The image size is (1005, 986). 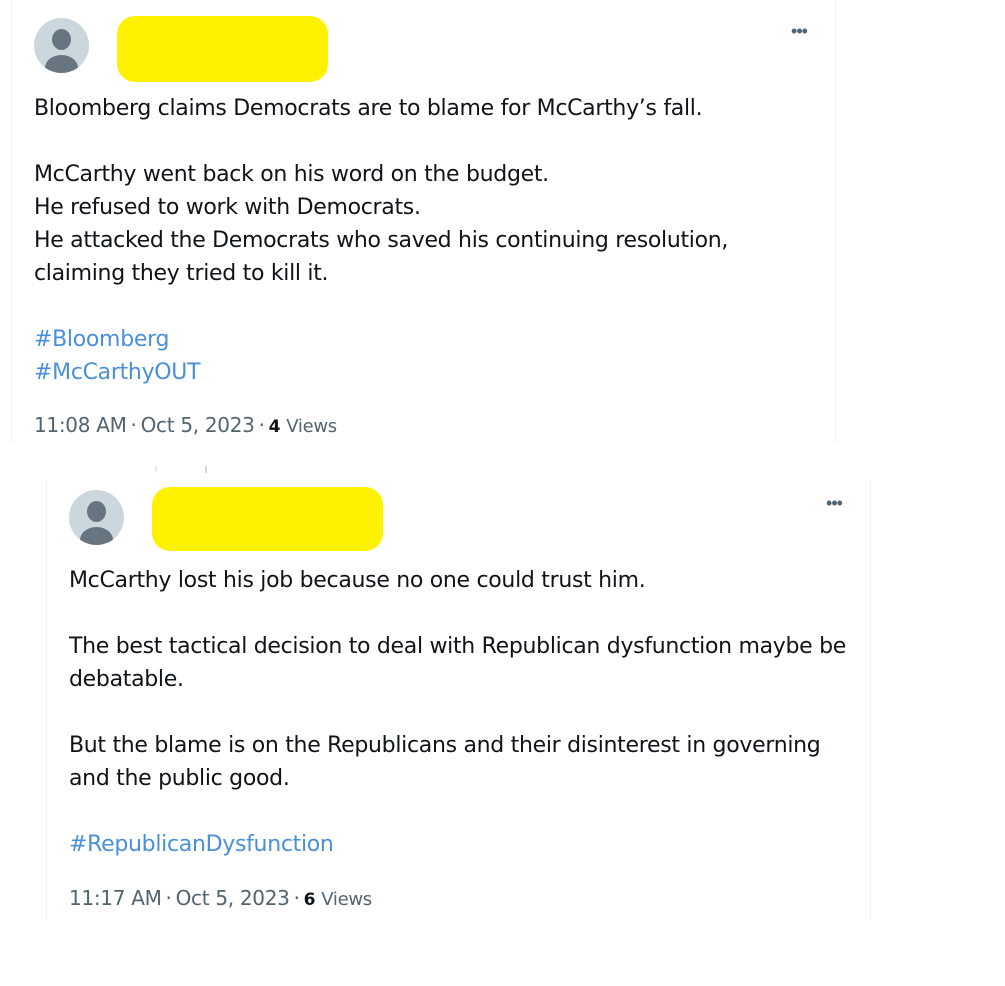 What do you see at coordinates (80, 425) in the screenshot?
I see `tweet-time: 11:08 AM` at bounding box center [80, 425].